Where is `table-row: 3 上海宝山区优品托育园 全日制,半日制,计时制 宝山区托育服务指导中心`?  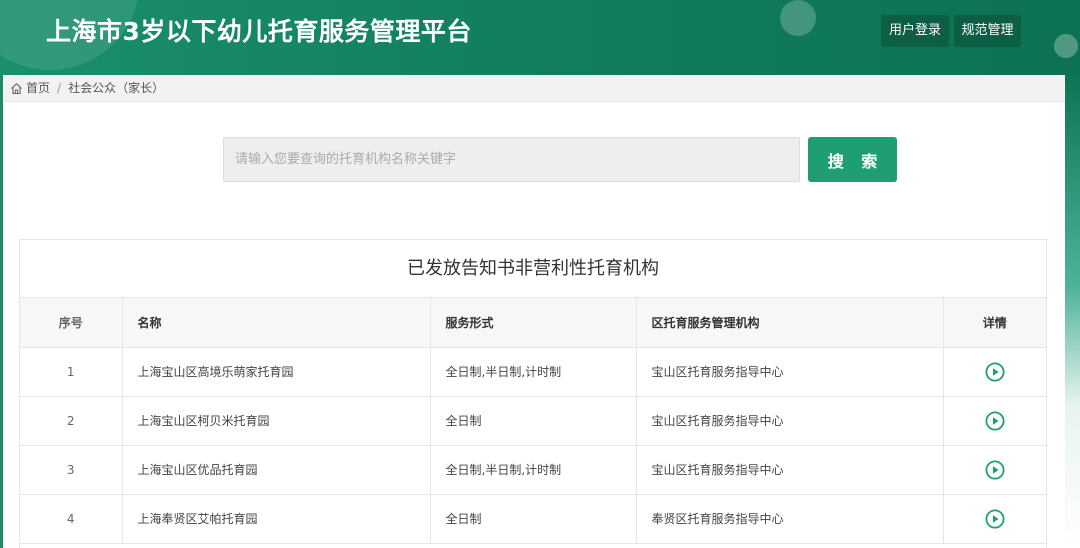
table-row: 3 上海宝山区优品托育园 全日制,半日制,计时制 宝山区托育服务指导中心 is located at coordinates (533, 470).